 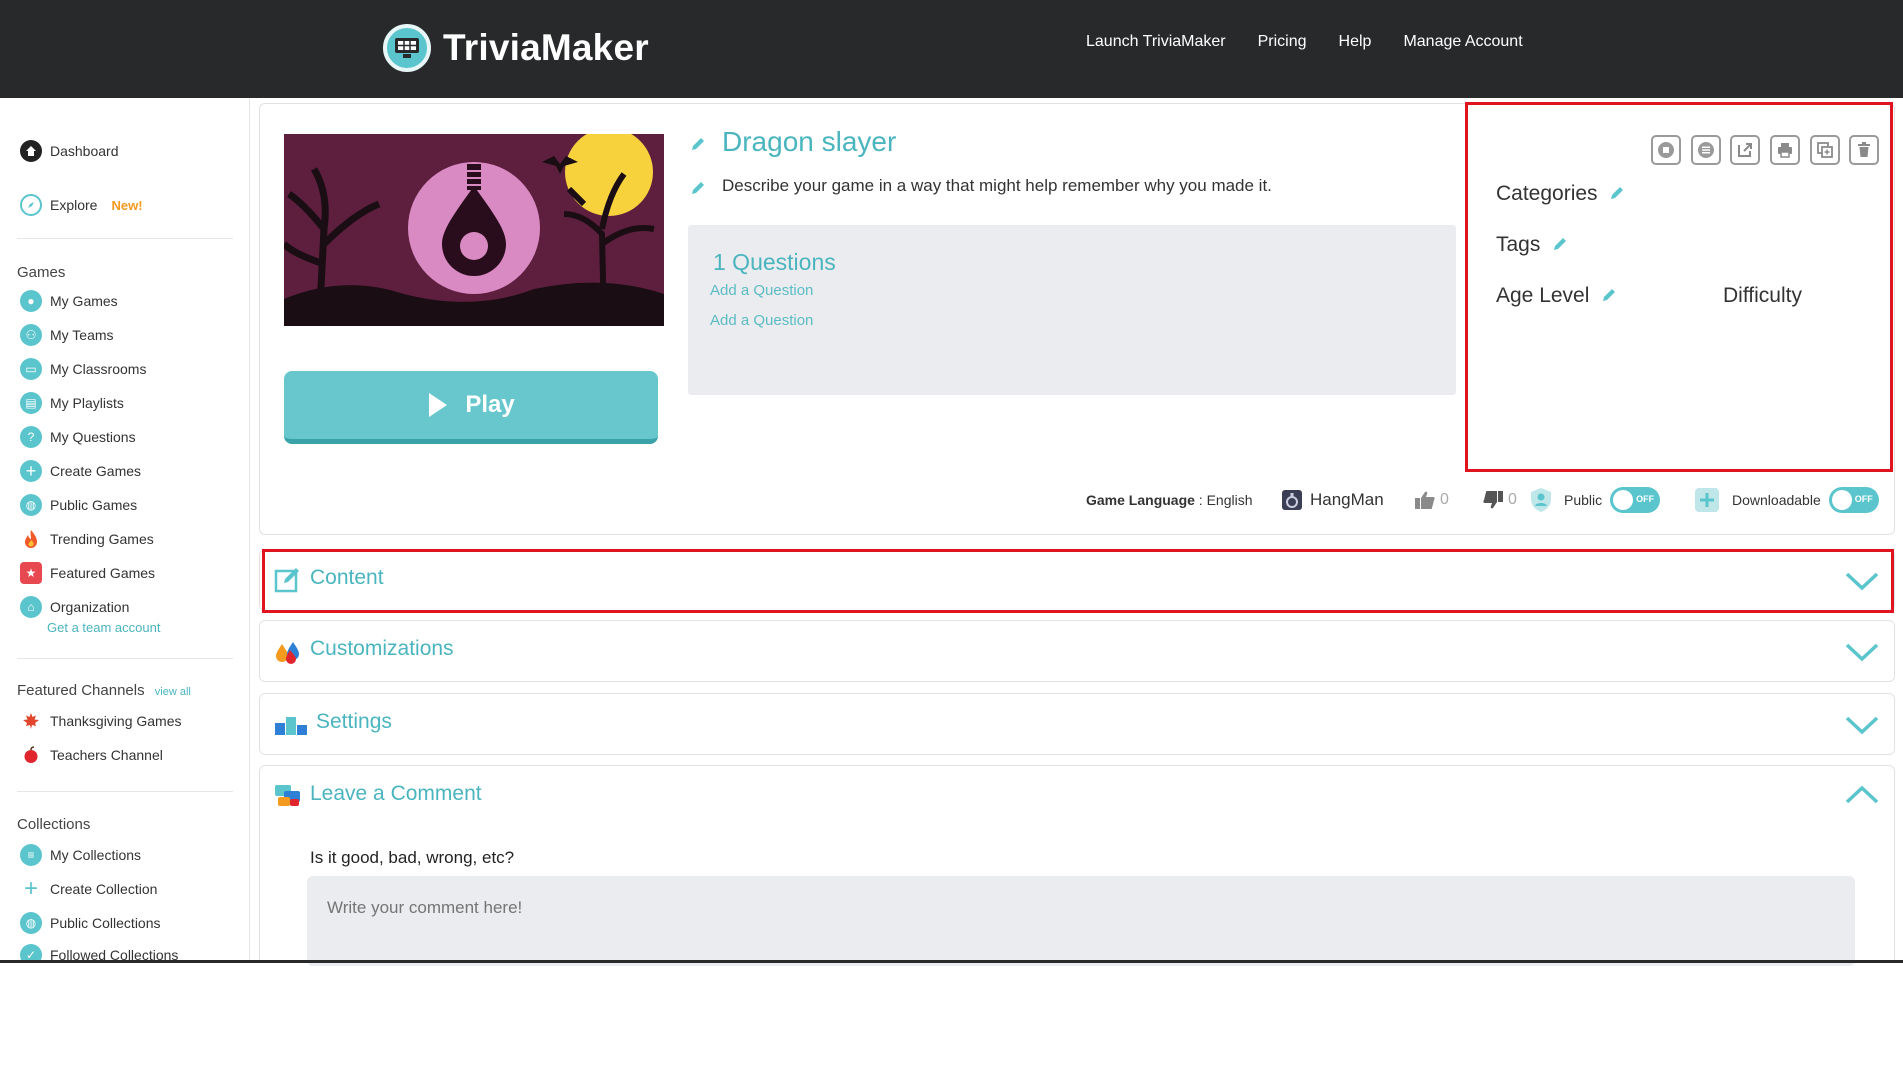 I want to click on chat-bubbles-icon, so click(x=287, y=795).